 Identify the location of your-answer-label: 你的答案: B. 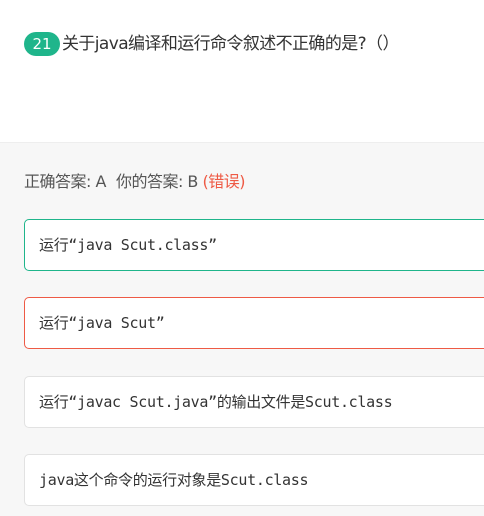
(156, 181).